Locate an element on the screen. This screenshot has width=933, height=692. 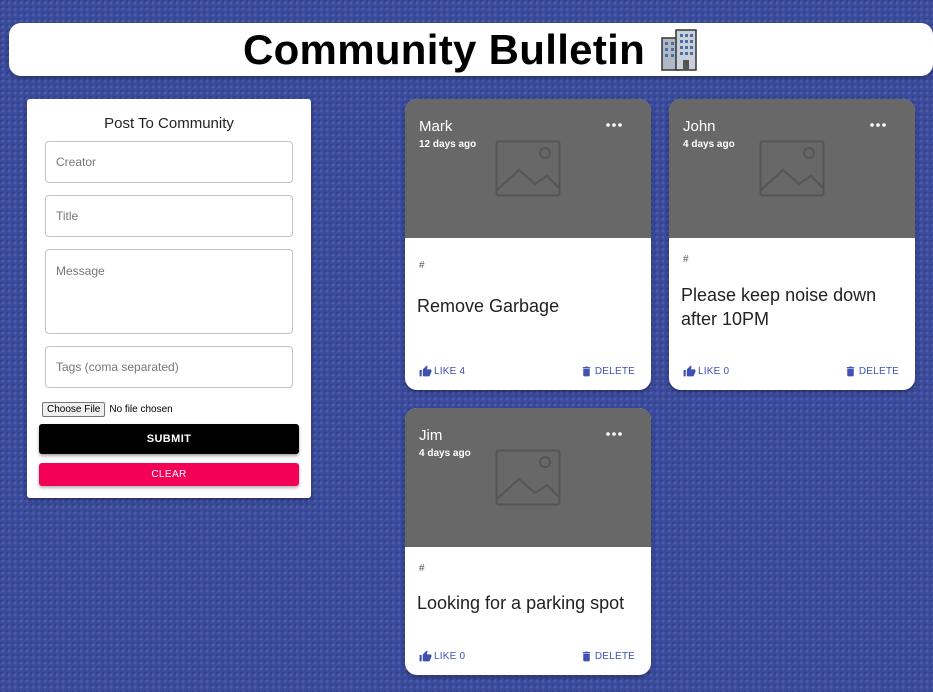
post-media: Jim 4 days ago is located at coordinates (528, 477).